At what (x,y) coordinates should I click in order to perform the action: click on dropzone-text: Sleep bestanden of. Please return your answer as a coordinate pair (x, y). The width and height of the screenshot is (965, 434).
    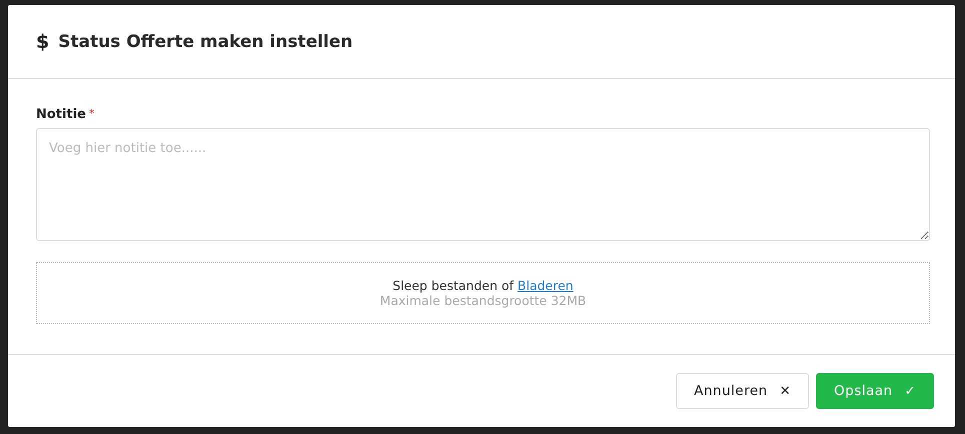
    Looking at the image, I should click on (453, 285).